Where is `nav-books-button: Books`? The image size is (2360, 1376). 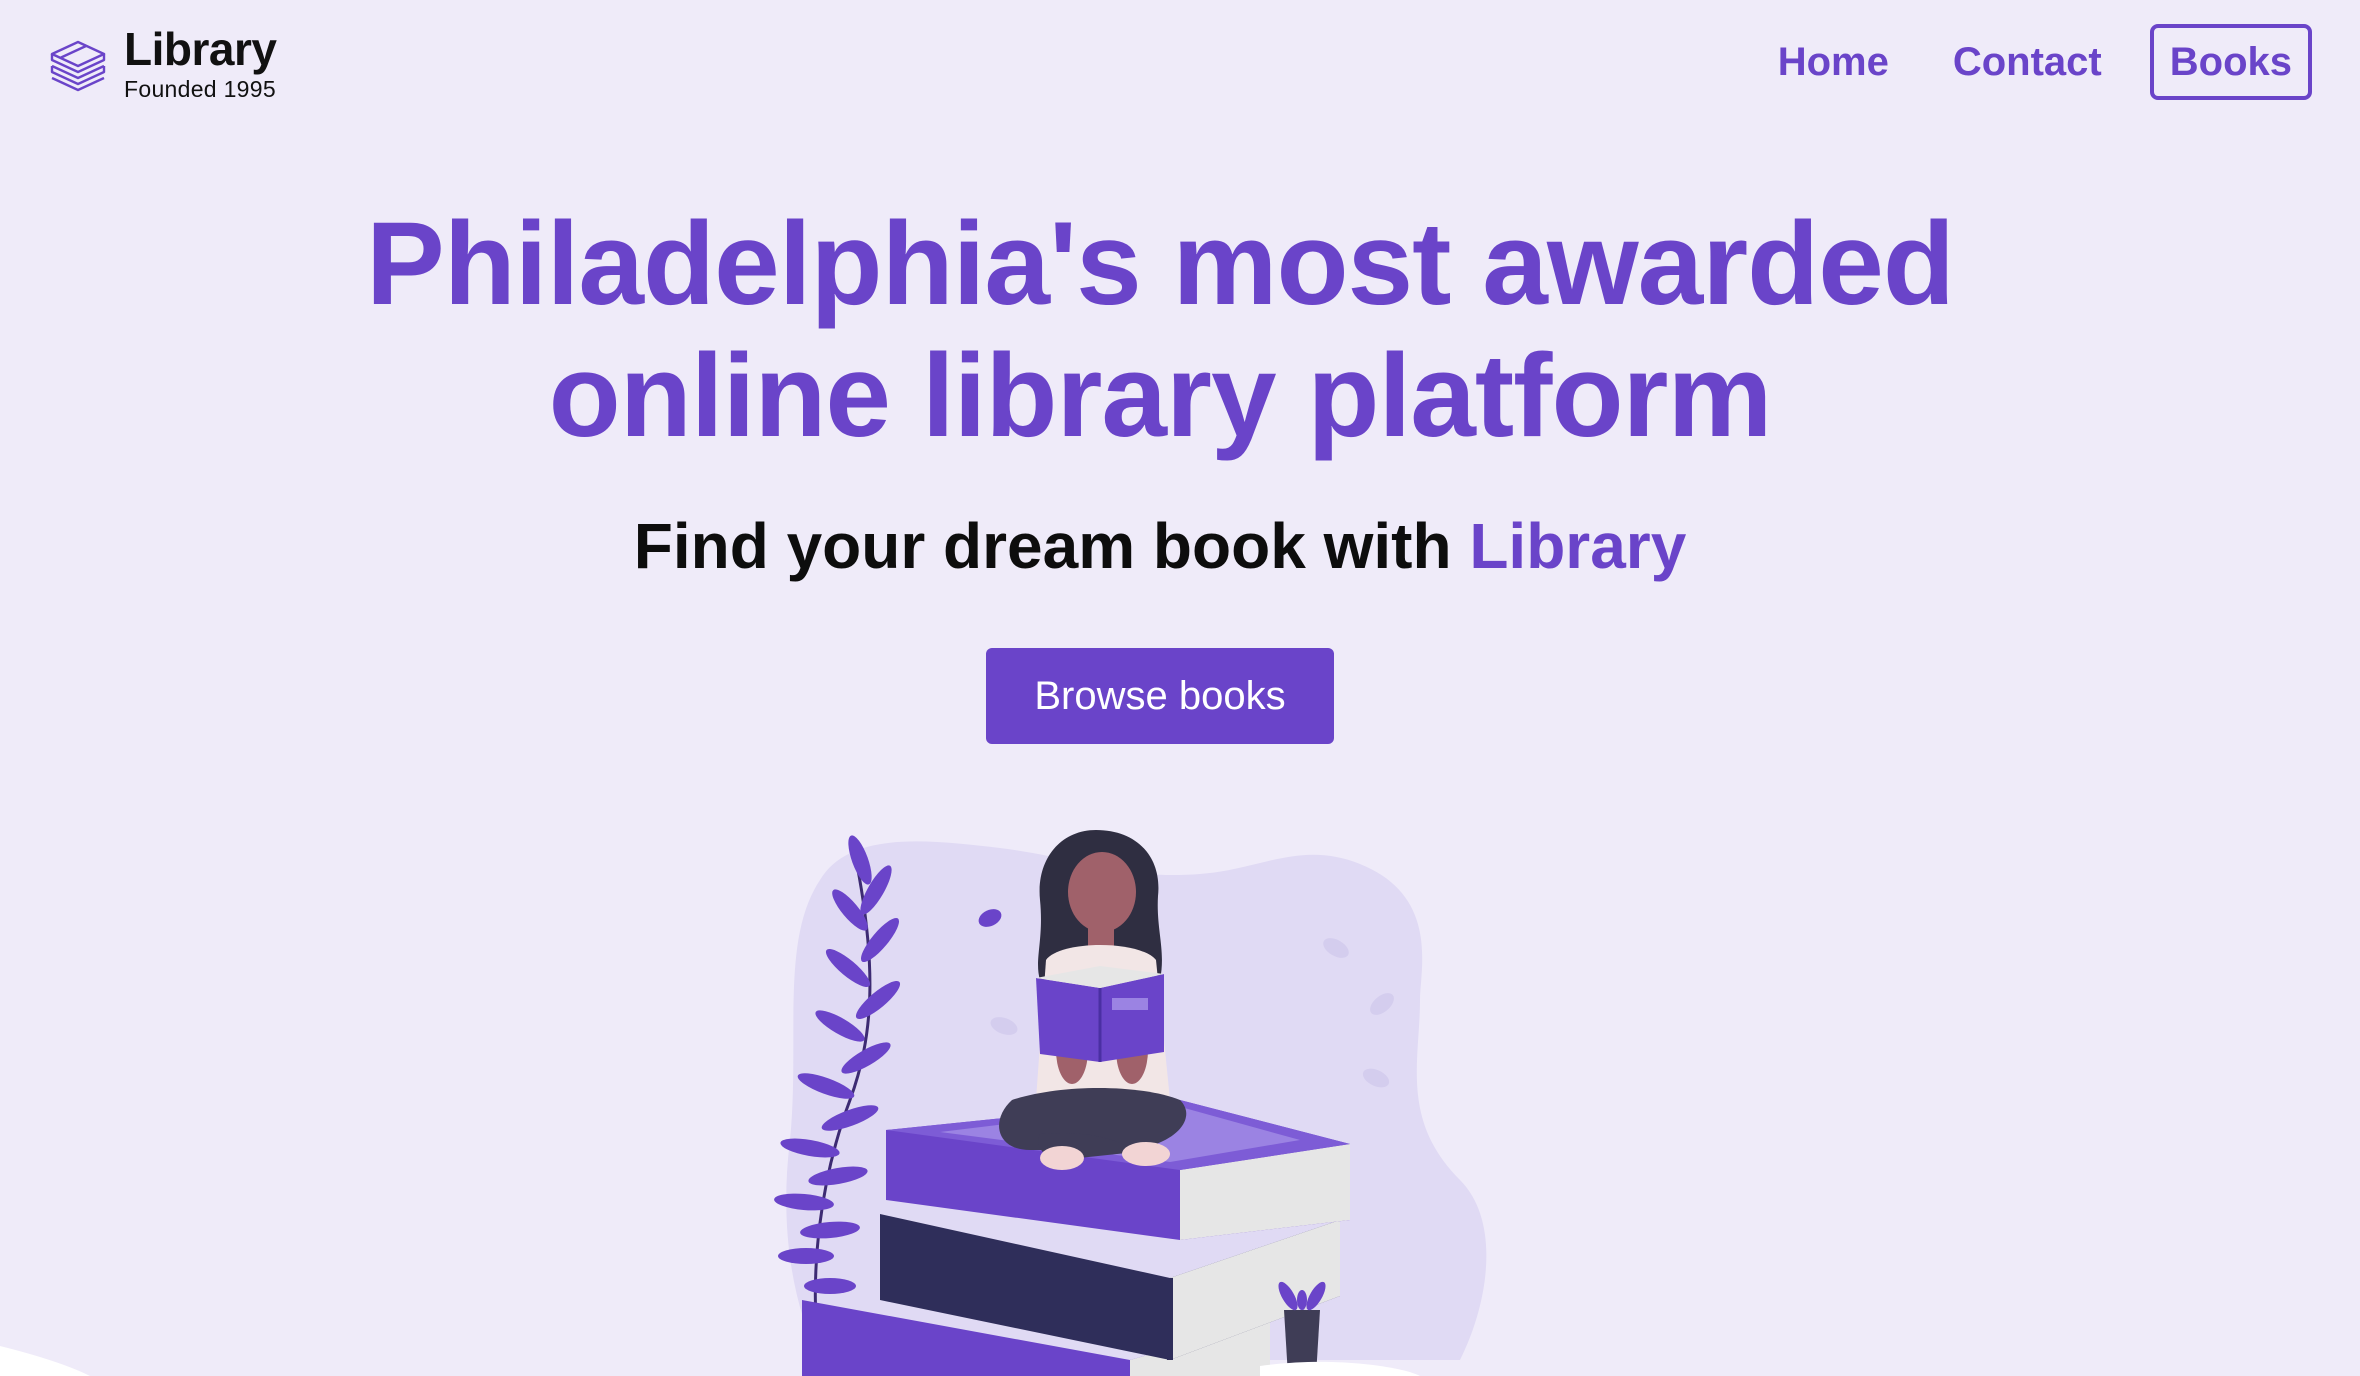
nav-books-button: Books is located at coordinates (2230, 62).